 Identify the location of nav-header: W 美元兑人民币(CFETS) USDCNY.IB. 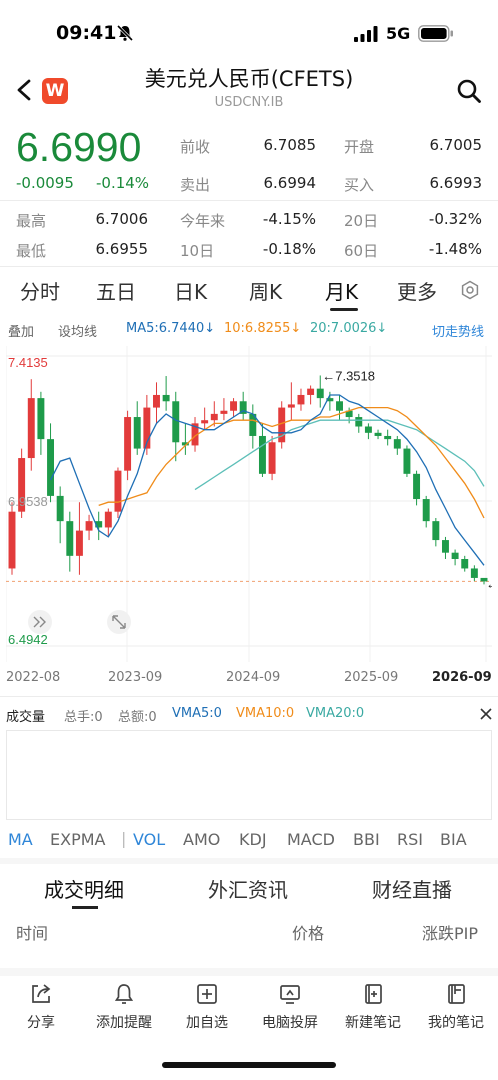
(249, 89).